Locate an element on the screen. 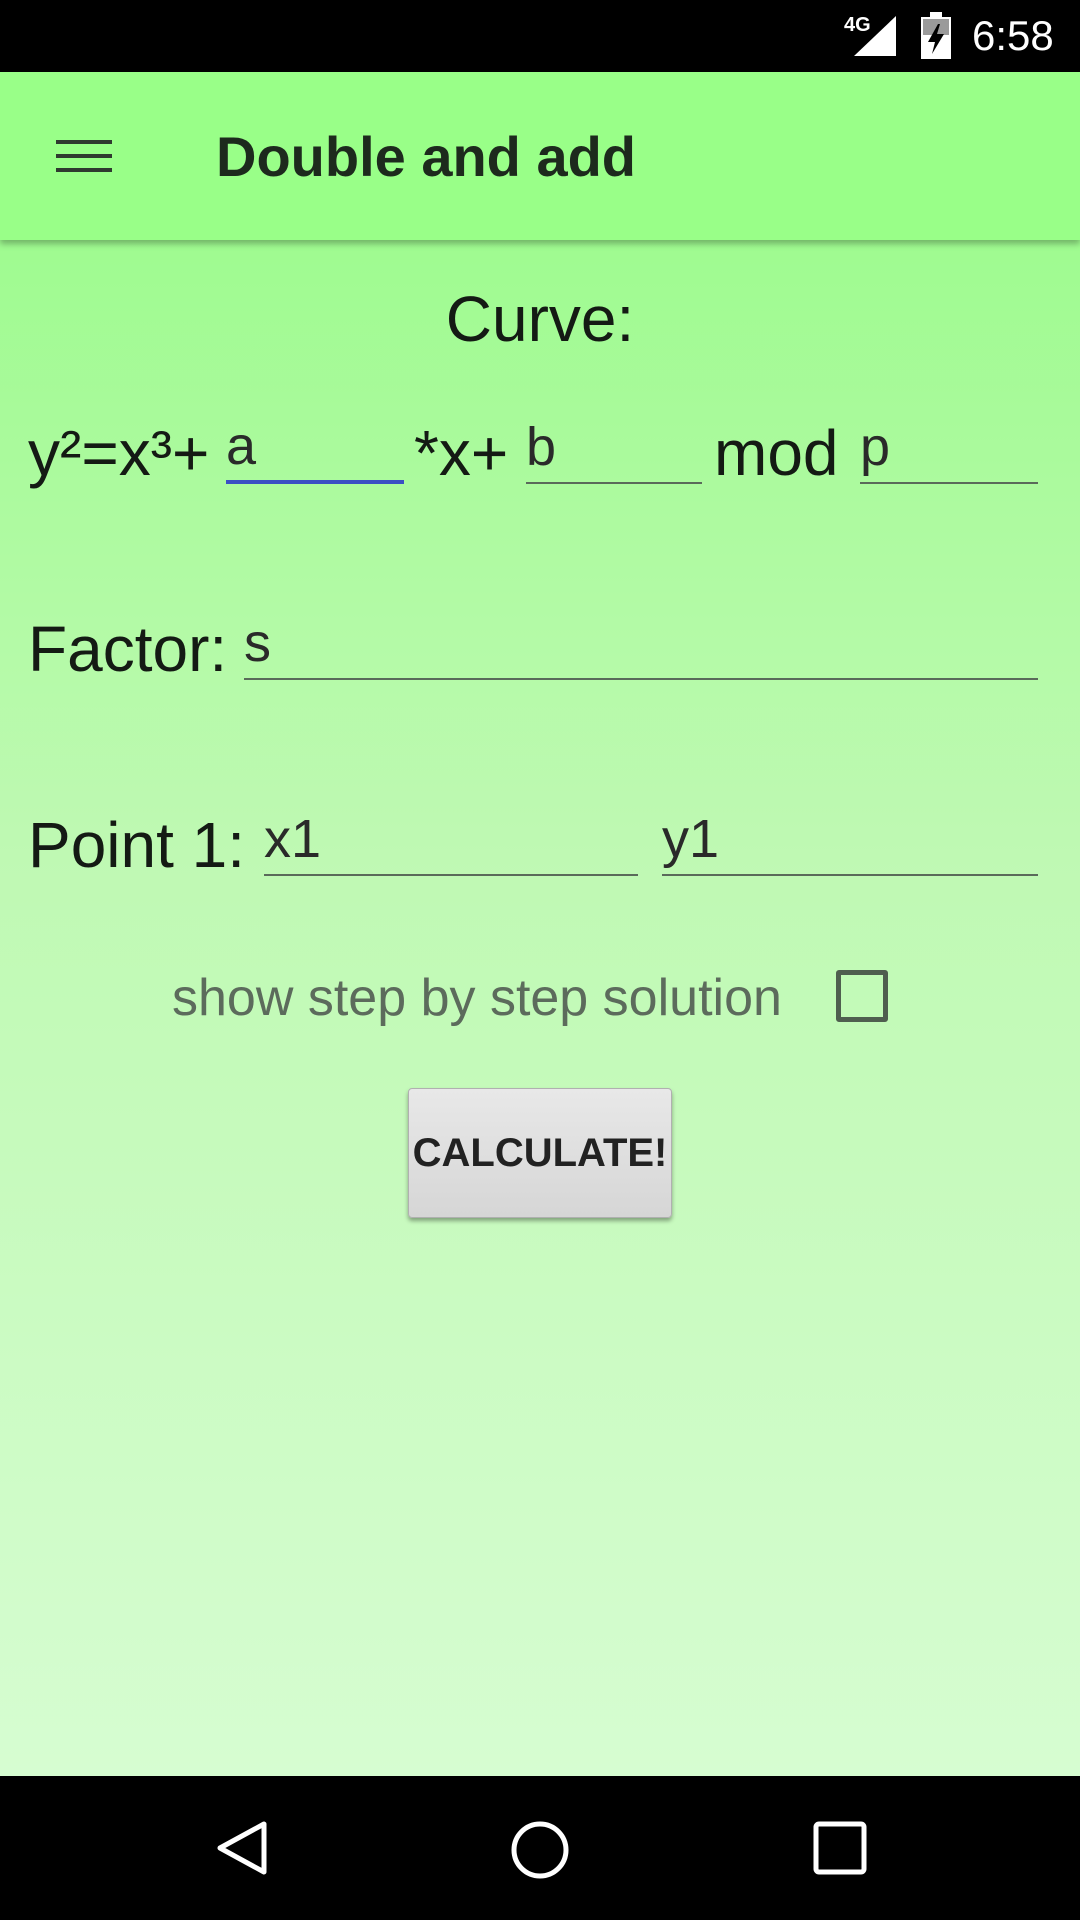 The height and width of the screenshot is (1920, 1080). b-coefficient-field is located at coordinates (614, 448).